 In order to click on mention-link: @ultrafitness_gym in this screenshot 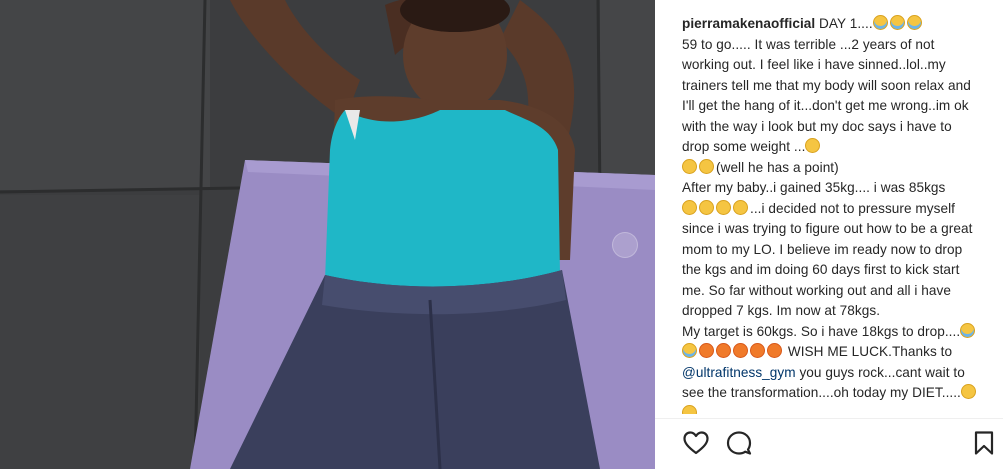, I will do `click(739, 372)`.